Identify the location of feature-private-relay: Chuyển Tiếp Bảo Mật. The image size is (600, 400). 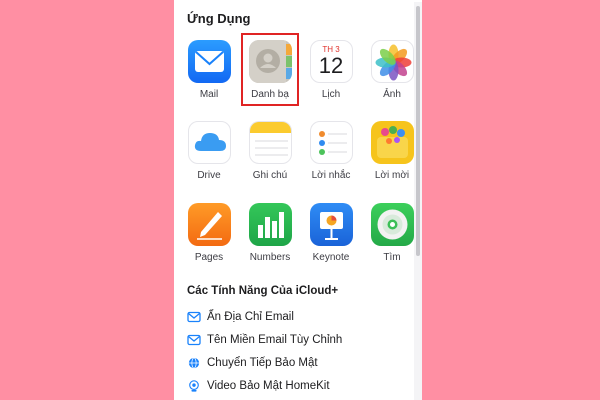
(252, 363).